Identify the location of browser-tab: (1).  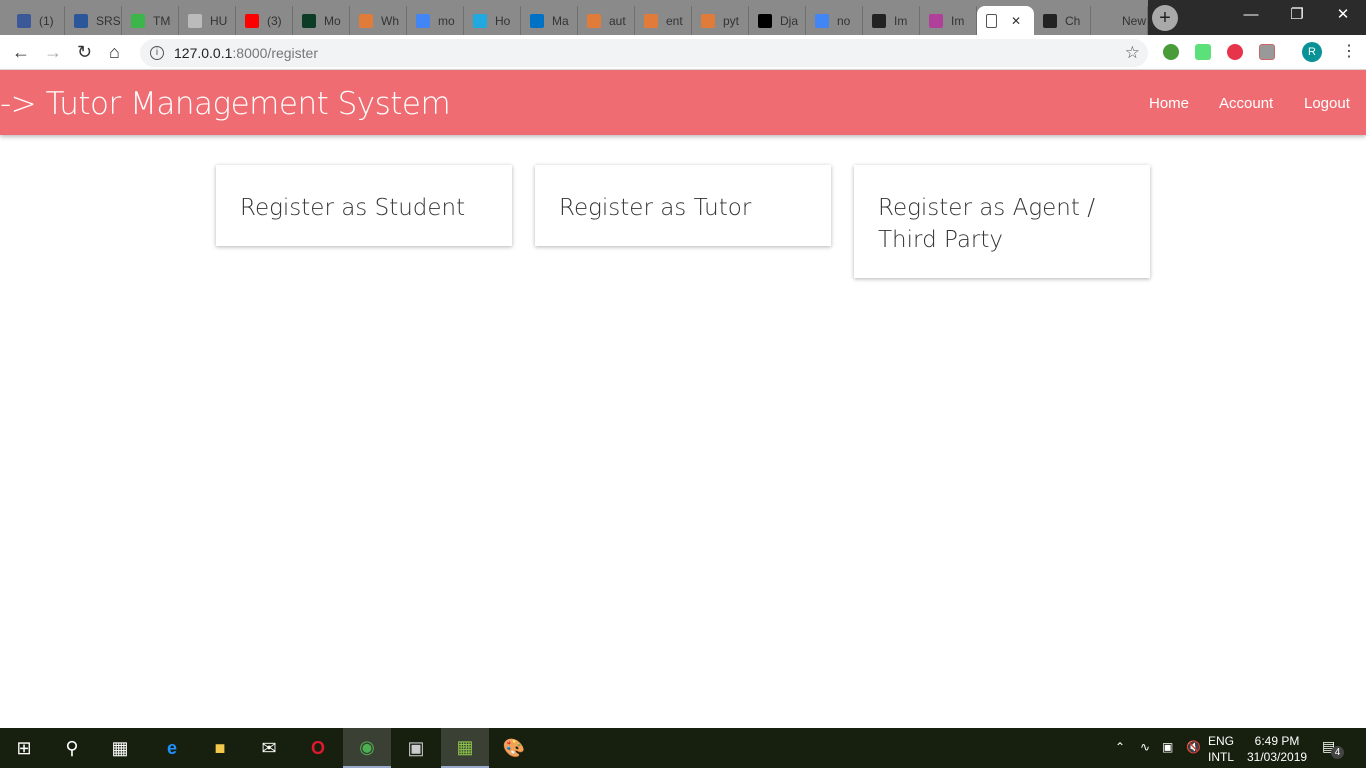
(36, 20).